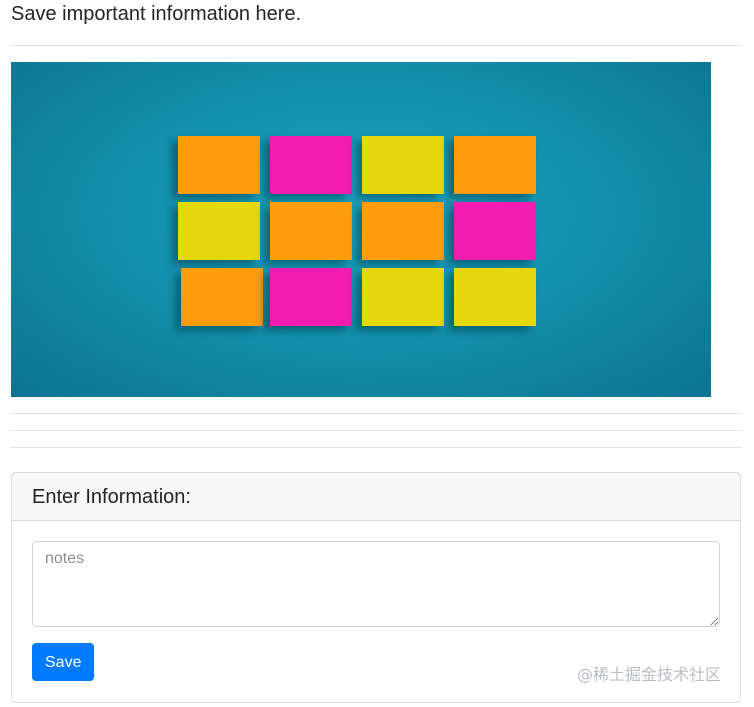  Describe the element at coordinates (357, 231) in the screenshot. I see `sticky-notes-illustration` at that location.